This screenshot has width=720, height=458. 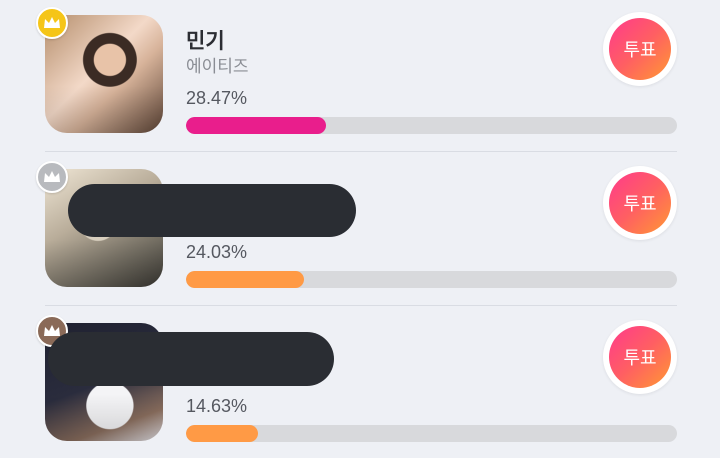 What do you see at coordinates (205, 41) in the screenshot?
I see `artist-name: 민기` at bounding box center [205, 41].